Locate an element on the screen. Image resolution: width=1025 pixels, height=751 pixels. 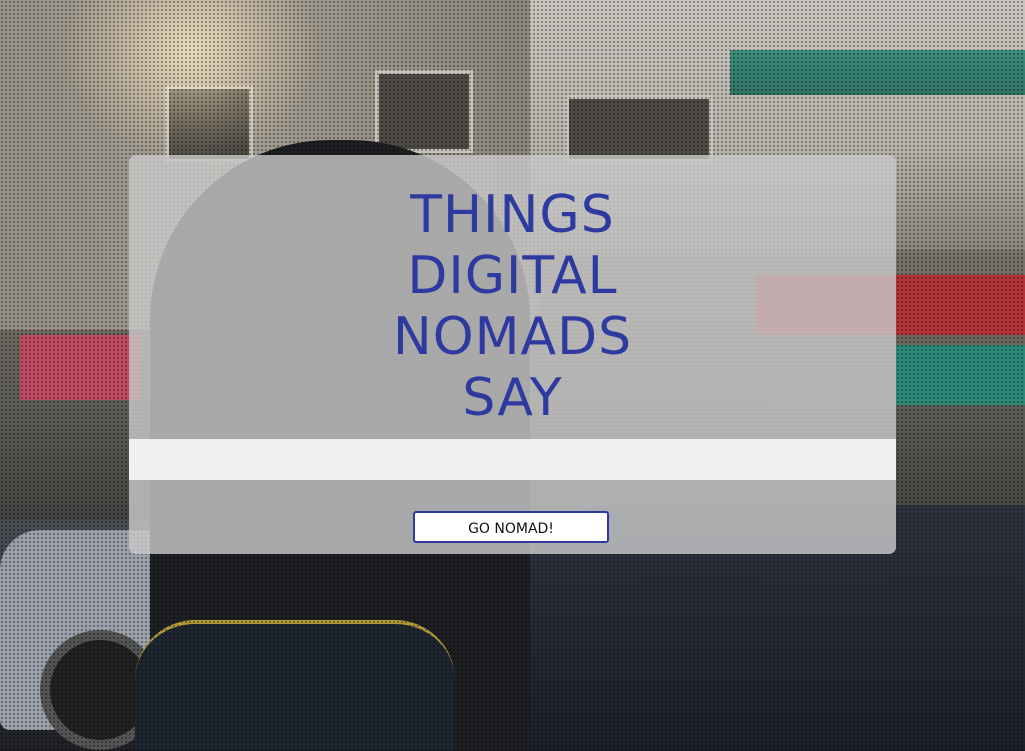
hero-title-line: NOMADS is located at coordinates (512, 337).